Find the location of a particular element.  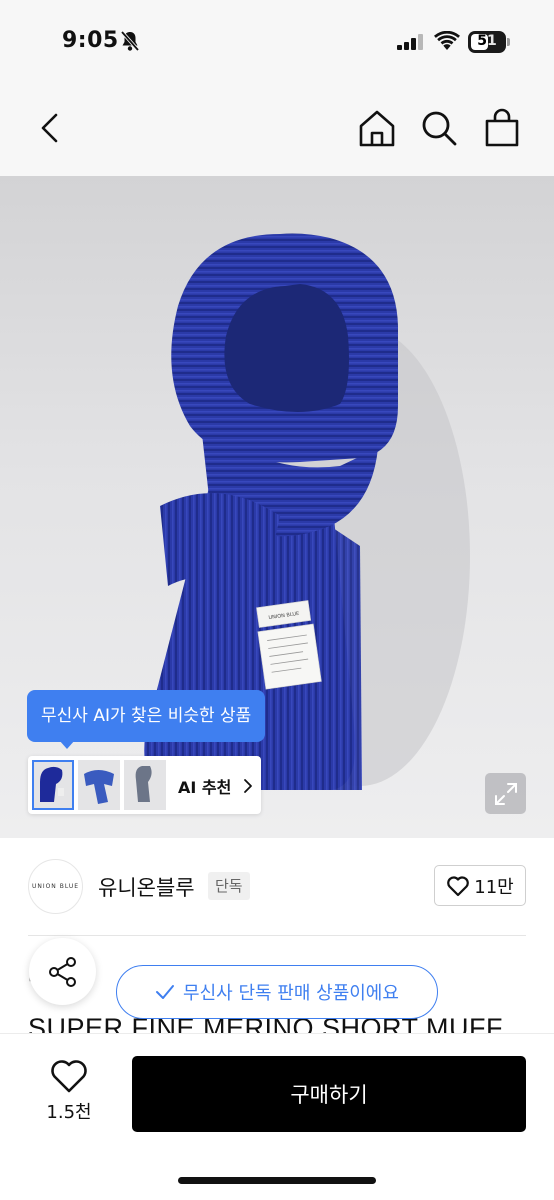

chevron-right-icon is located at coordinates (248, 786).